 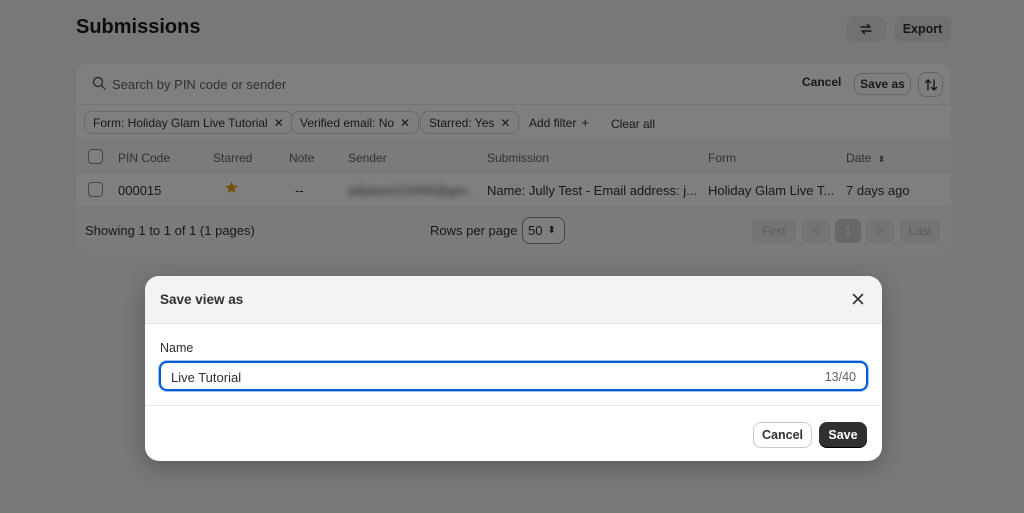 I want to click on dialog-header: Save view as, so click(x=513, y=300).